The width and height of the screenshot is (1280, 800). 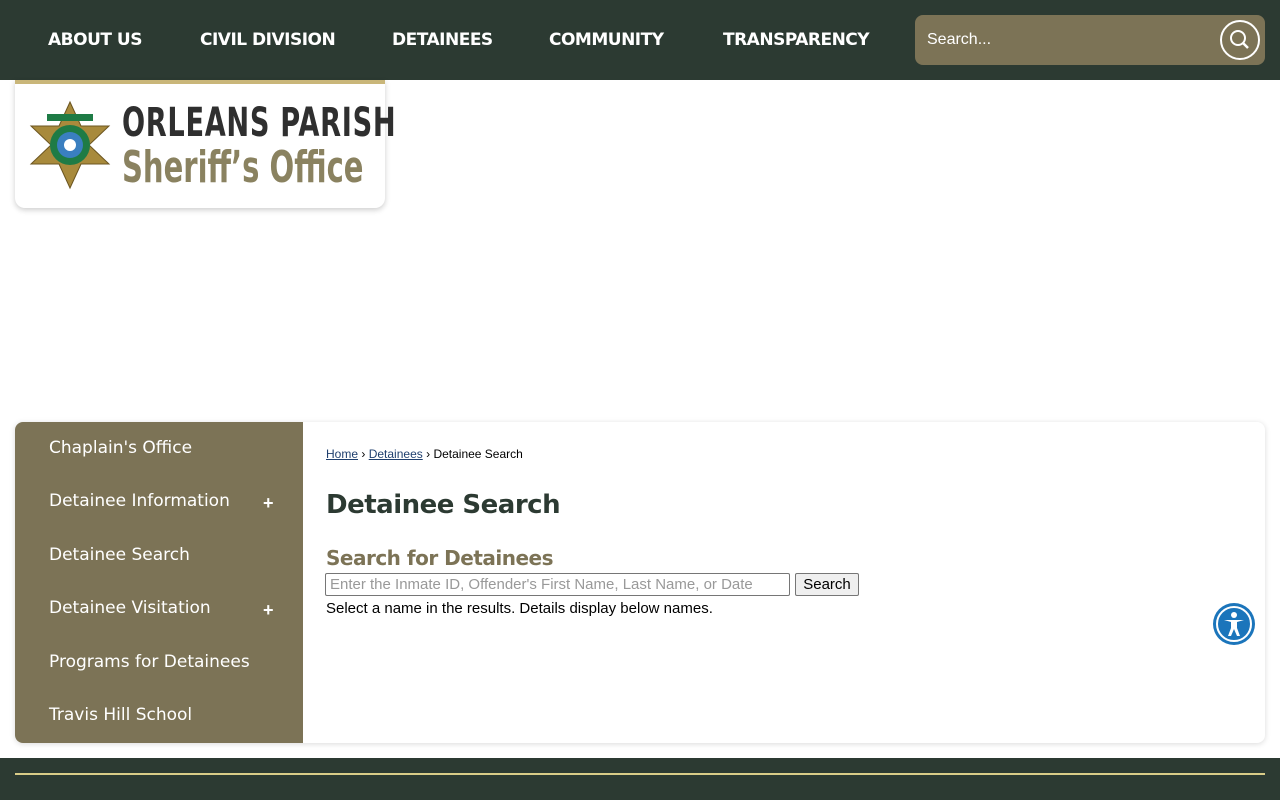 I want to click on footer, so click(x=640, y=779).